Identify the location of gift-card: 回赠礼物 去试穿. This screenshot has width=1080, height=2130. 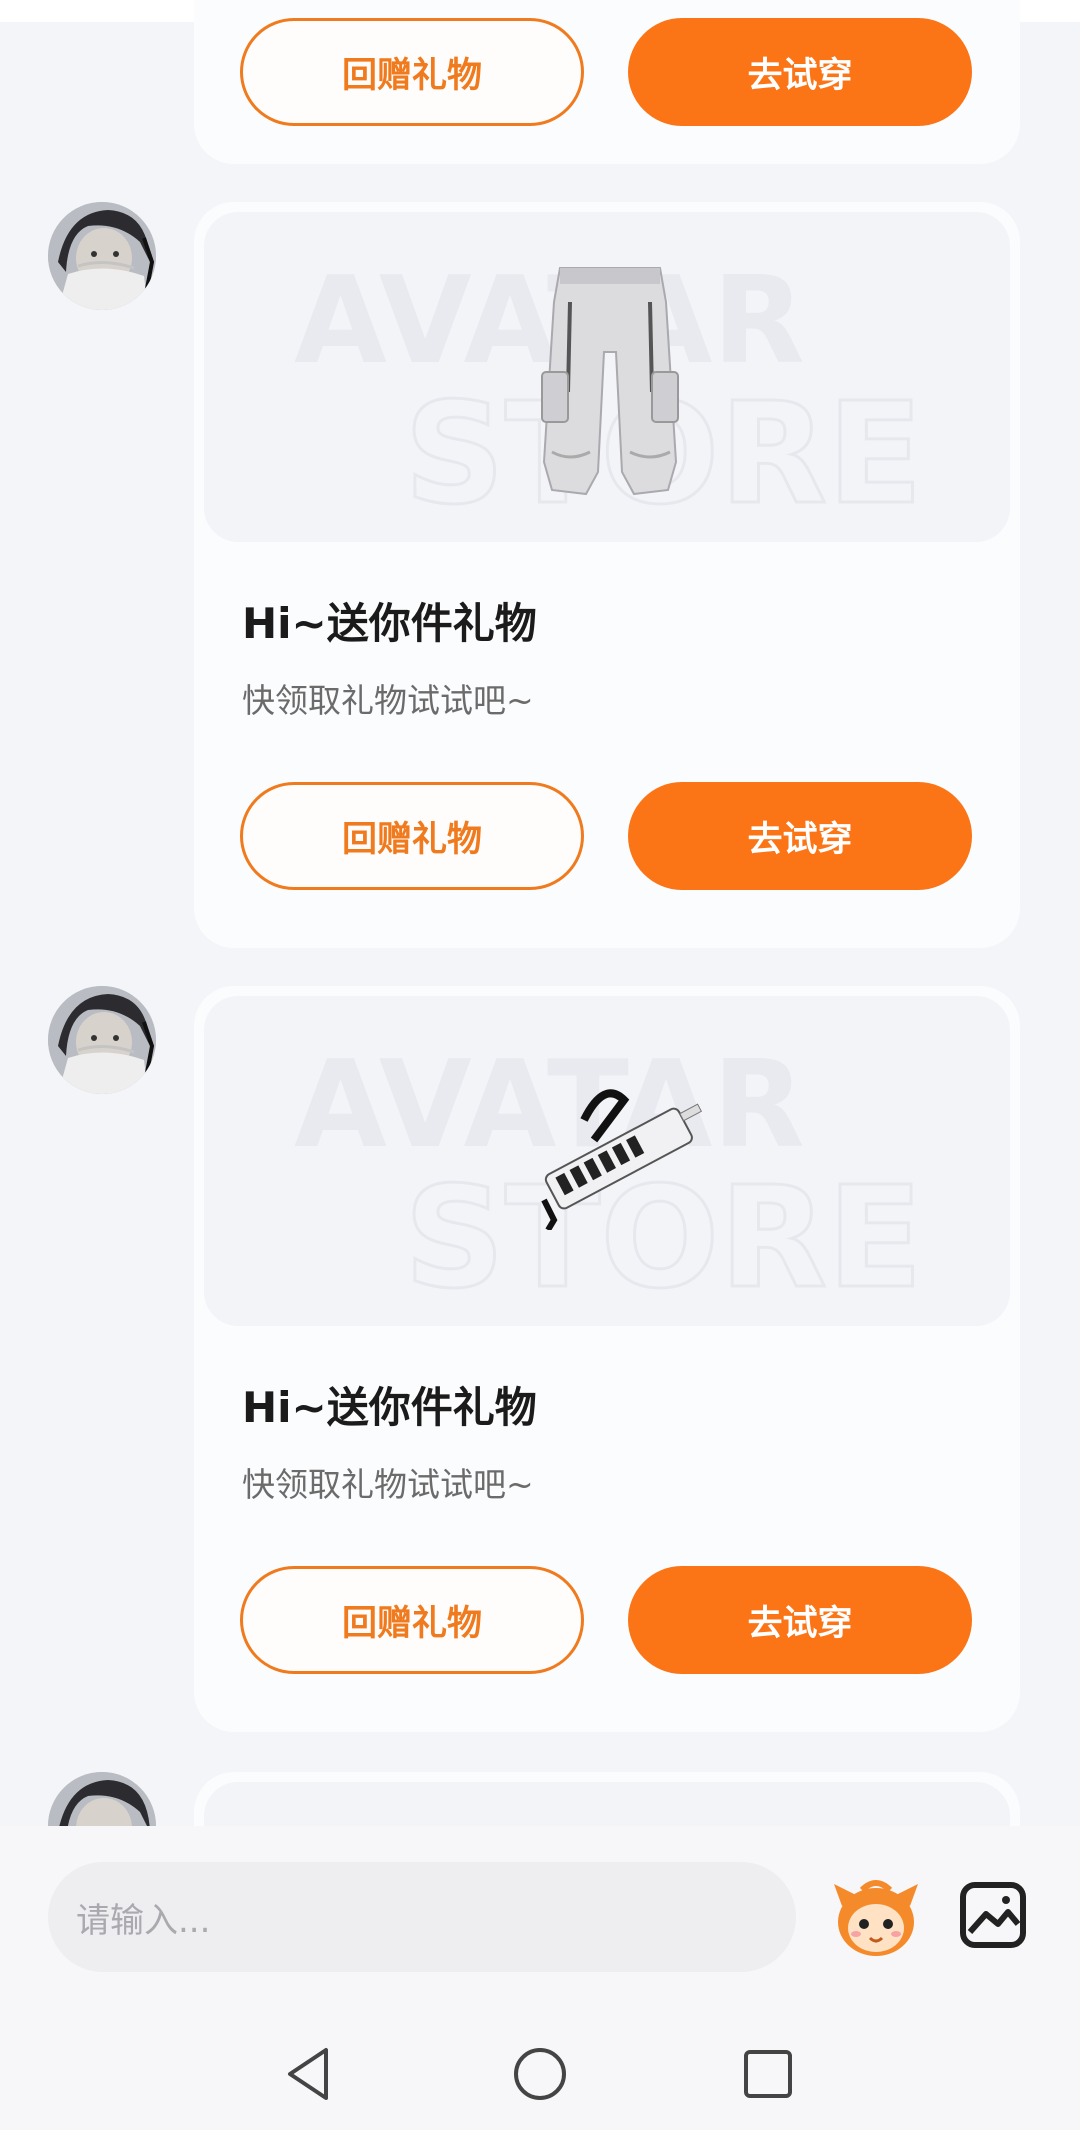
(607, 82).